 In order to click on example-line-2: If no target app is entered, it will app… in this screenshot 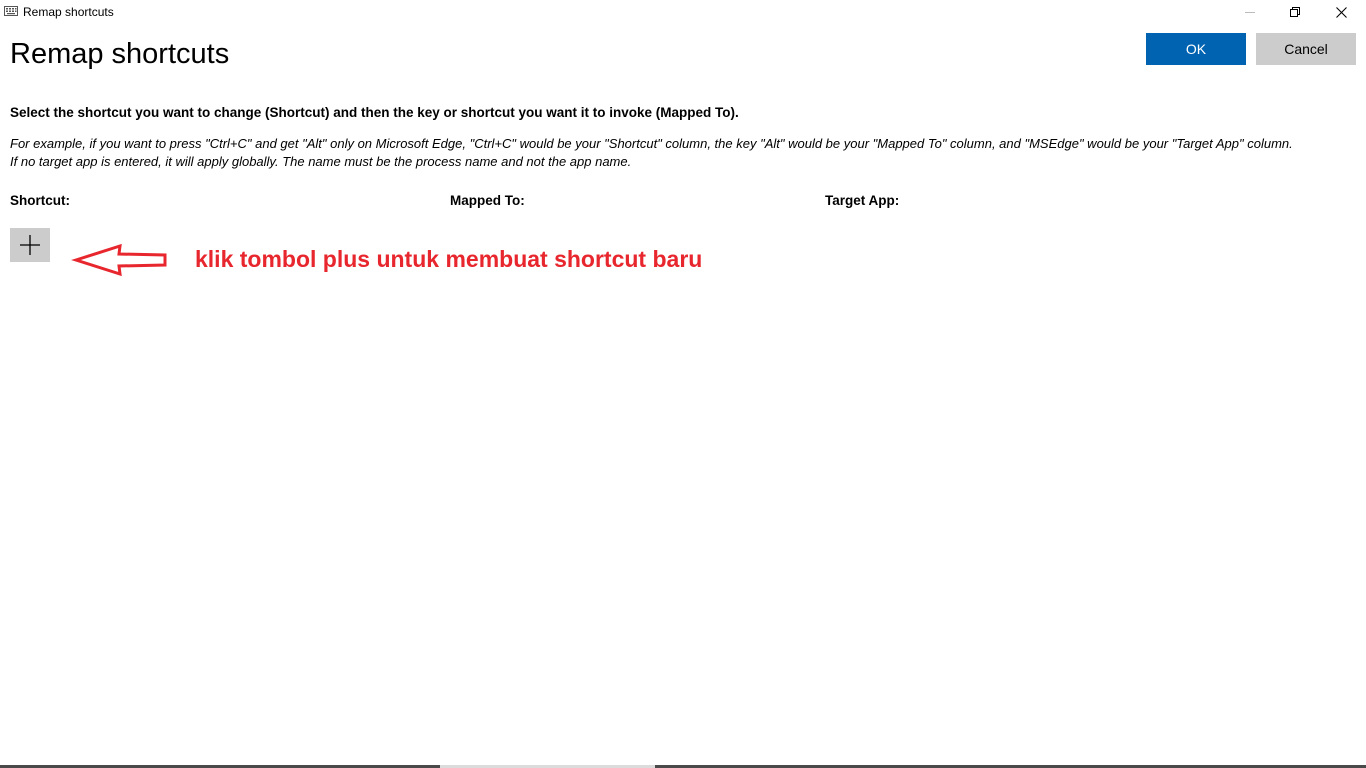, I will do `click(321, 161)`.